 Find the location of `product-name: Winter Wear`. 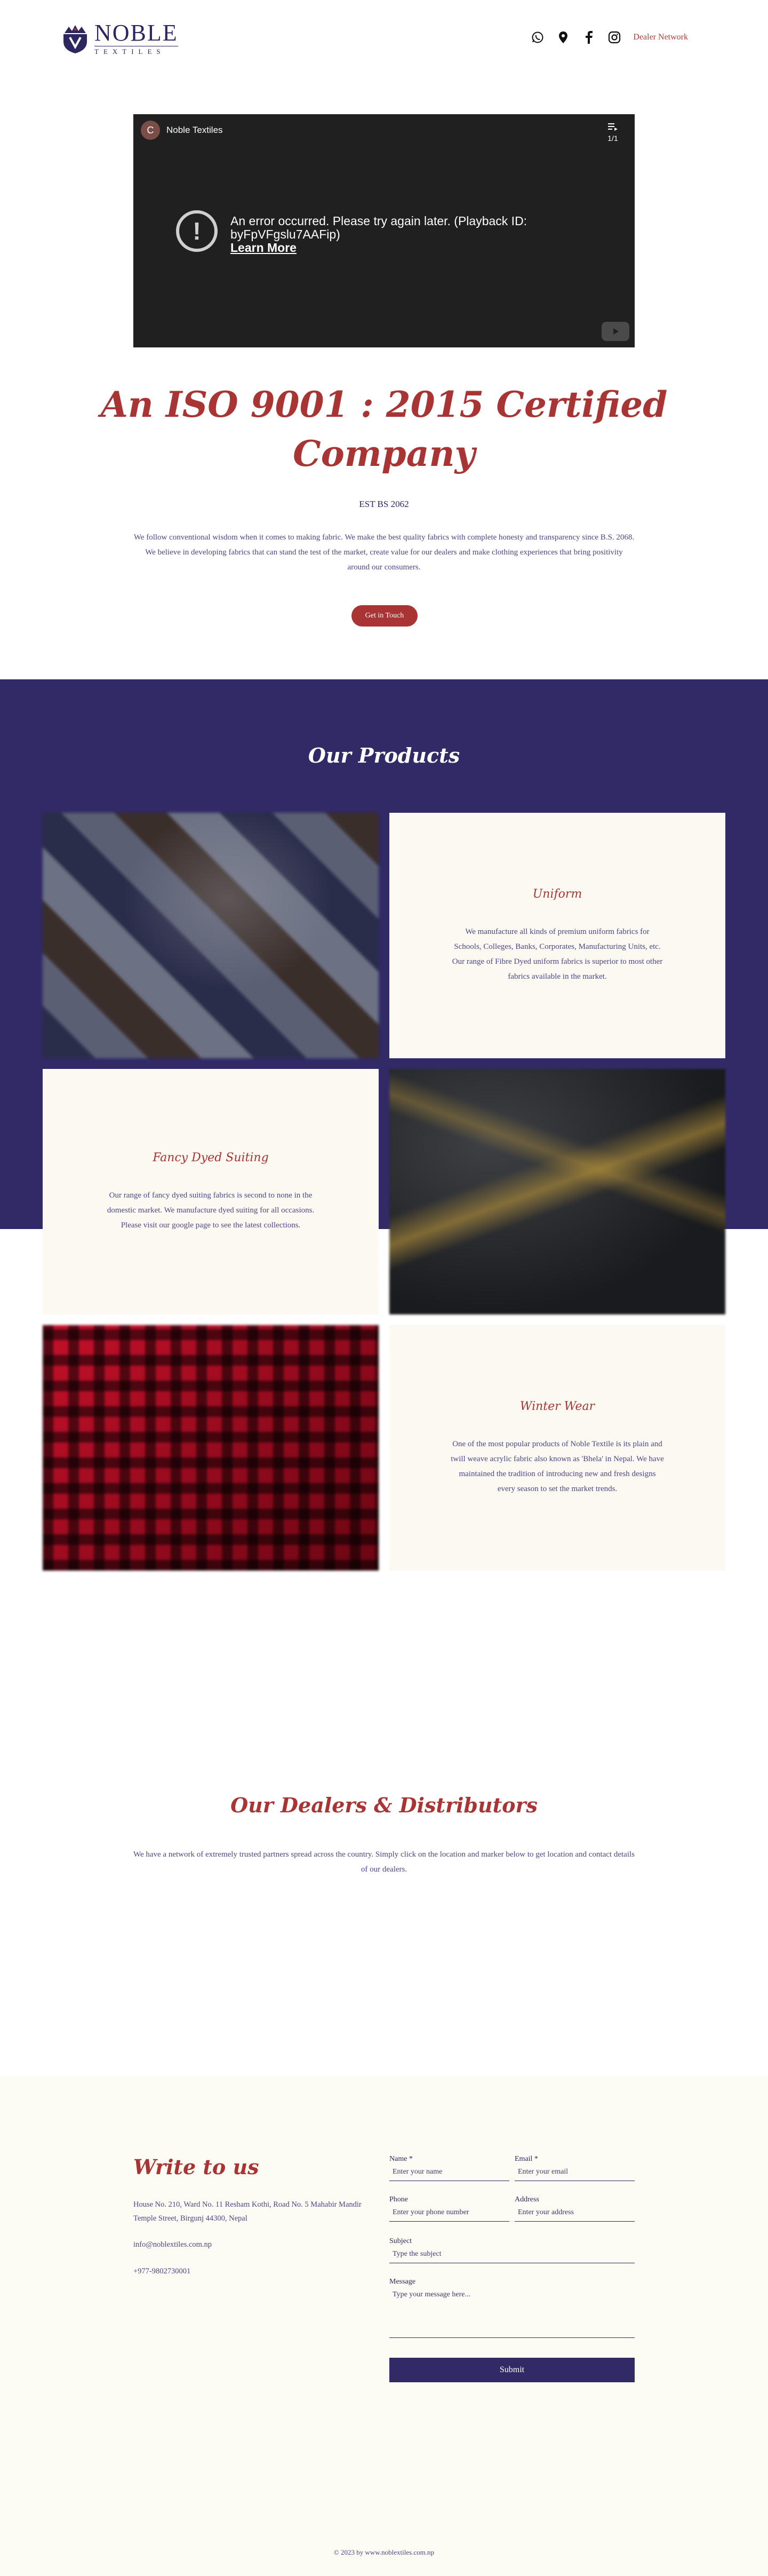

product-name: Winter Wear is located at coordinates (557, 1406).